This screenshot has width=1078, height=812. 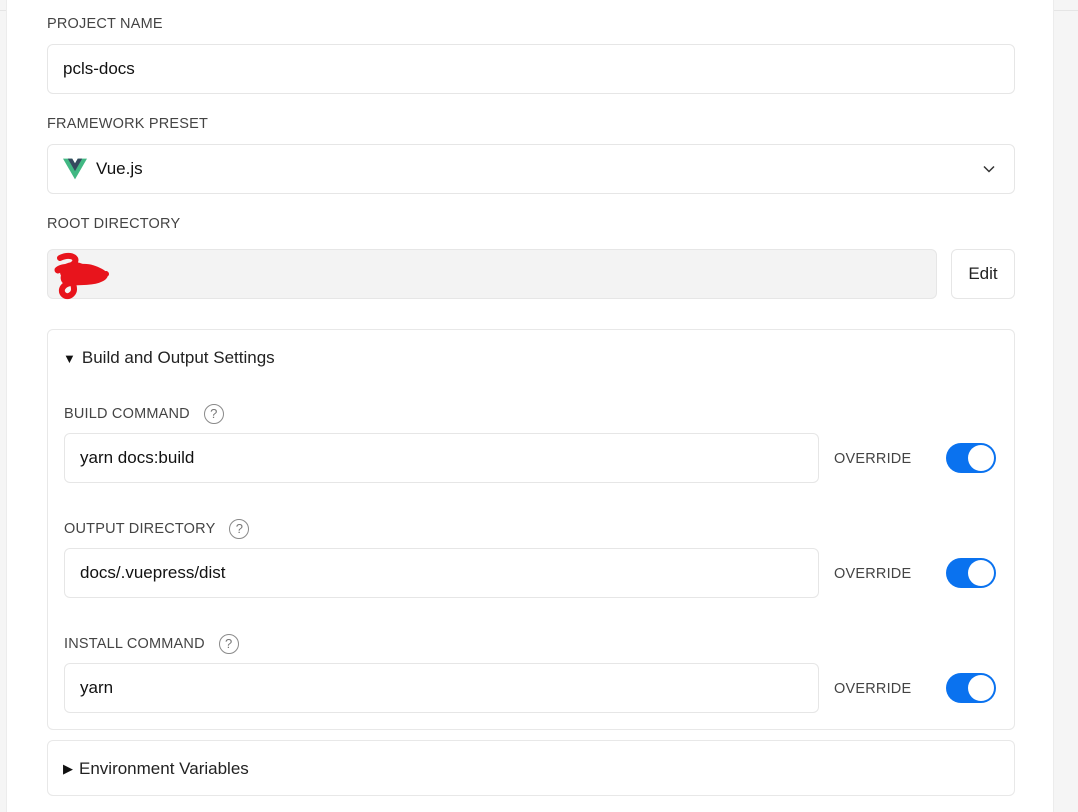 What do you see at coordinates (441, 458) in the screenshot?
I see `build-command-input: yarn docs:build` at bounding box center [441, 458].